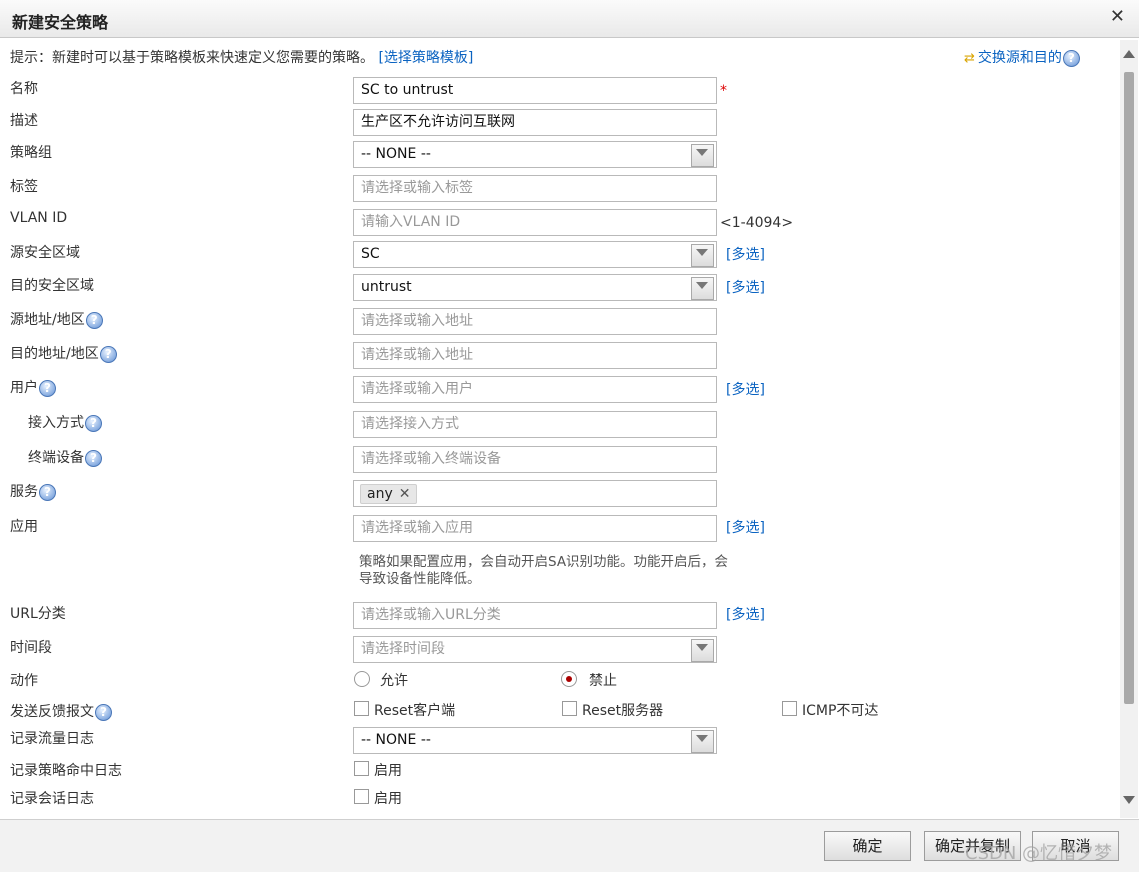 The width and height of the screenshot is (1139, 872). What do you see at coordinates (361, 796) in the screenshot?
I see `session-log-checkbox` at bounding box center [361, 796].